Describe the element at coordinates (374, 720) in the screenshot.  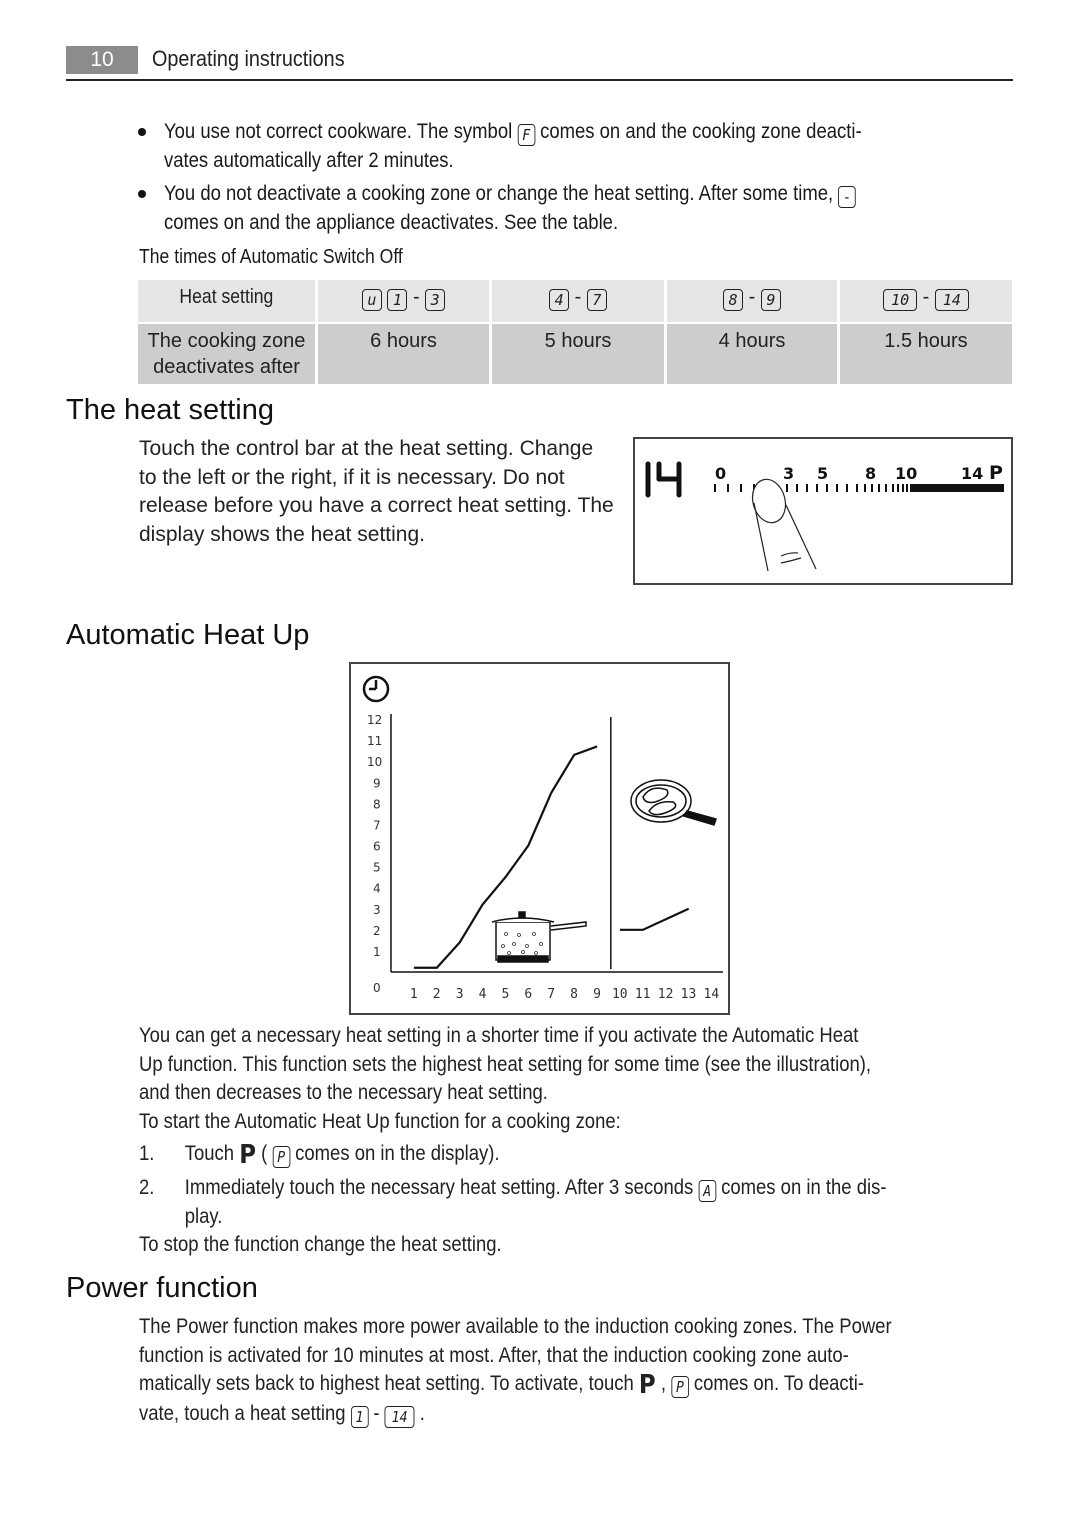
I see `y-tick-label: 12` at that location.